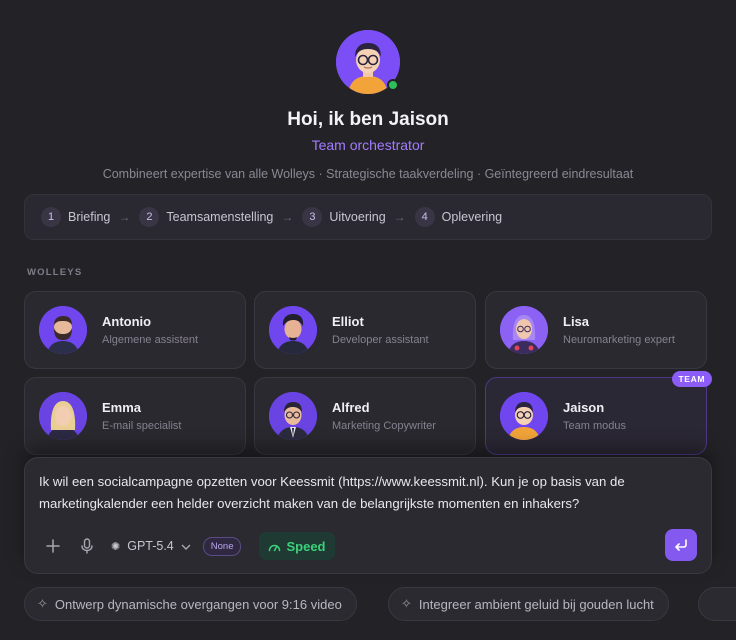 This screenshot has height=640, width=736. What do you see at coordinates (594, 426) in the screenshot?
I see `agent-role: Team modus` at bounding box center [594, 426].